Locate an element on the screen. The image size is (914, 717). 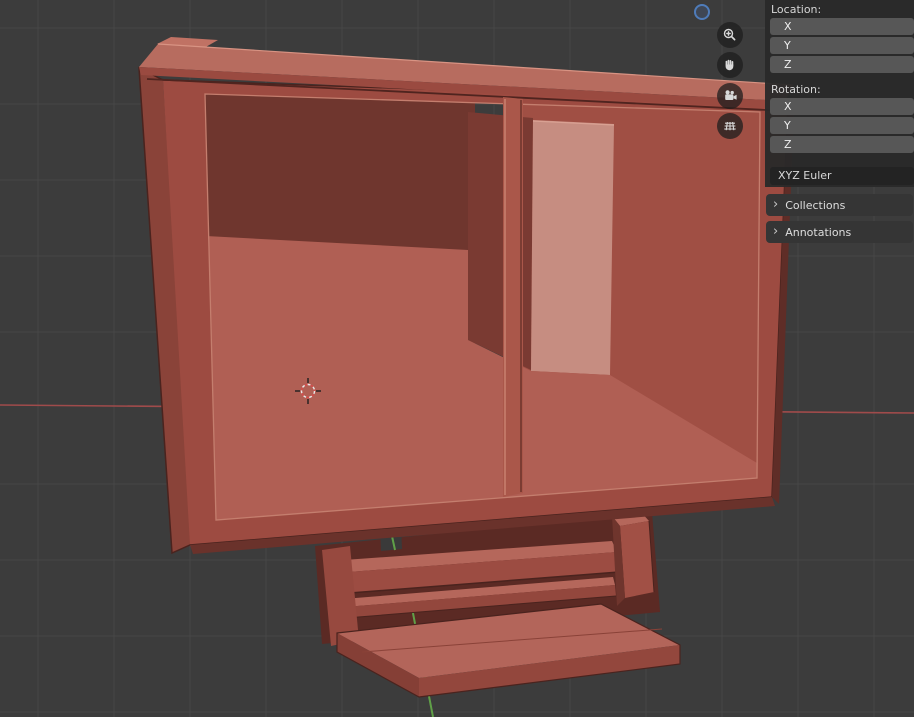
collections-panel-header: › Collections is located at coordinates (839, 205).